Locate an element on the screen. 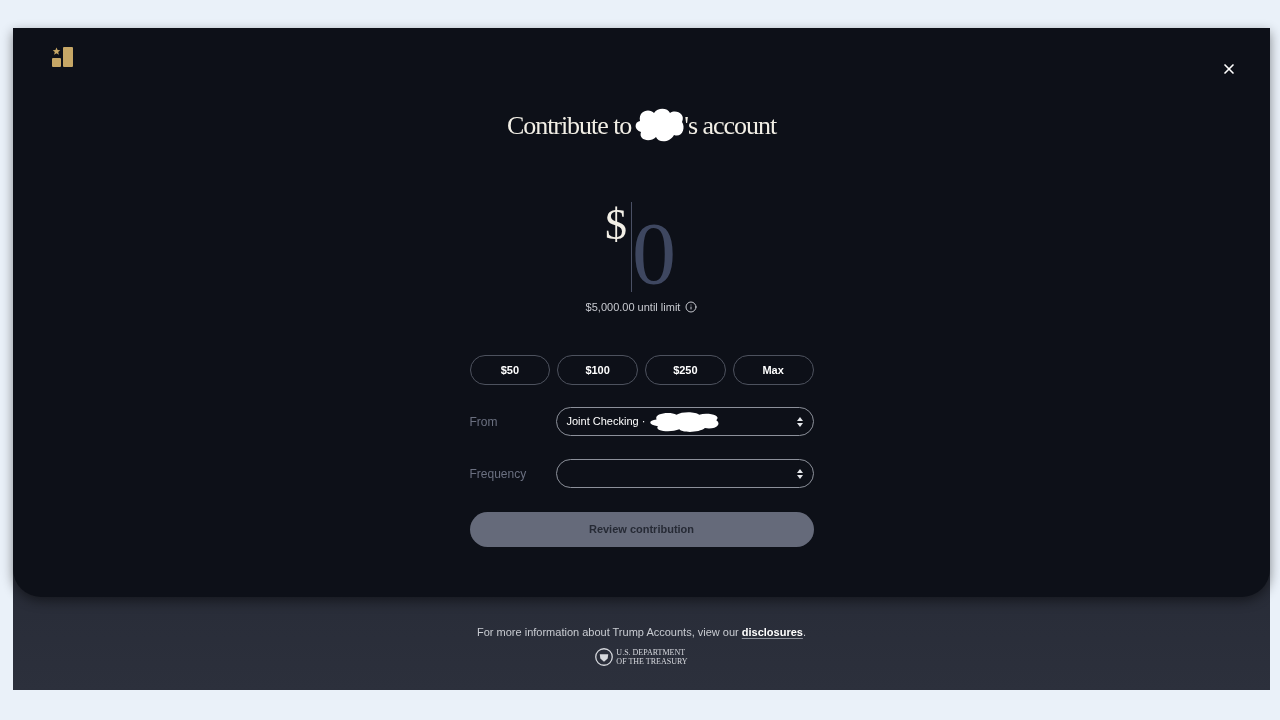 The image size is (1280, 720). logo-text: OF THE TREASURY is located at coordinates (652, 661).